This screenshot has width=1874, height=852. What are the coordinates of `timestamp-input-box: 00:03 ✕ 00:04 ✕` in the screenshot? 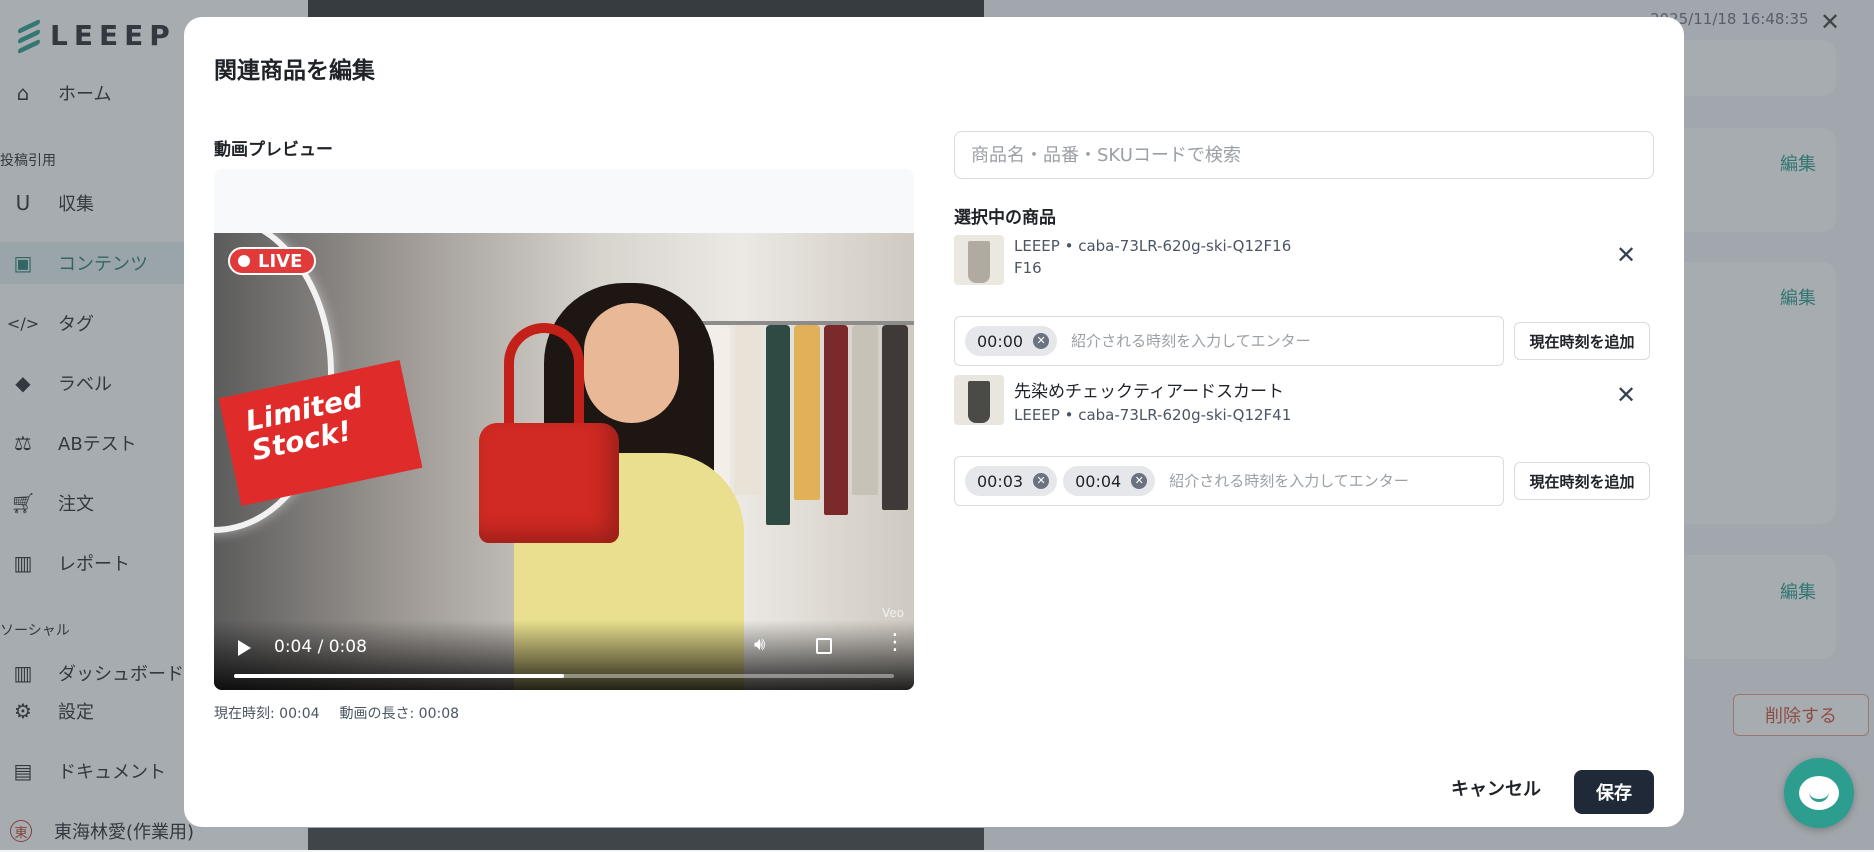 It's located at (1229, 481).